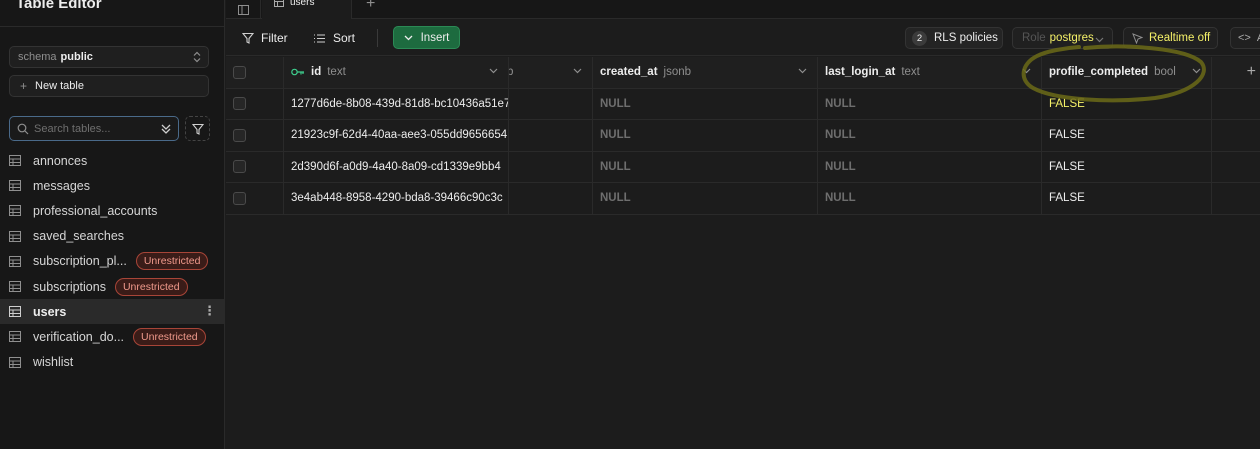 This screenshot has height=449, width=1260. I want to click on table-item-label: wishlist, so click(53, 362).